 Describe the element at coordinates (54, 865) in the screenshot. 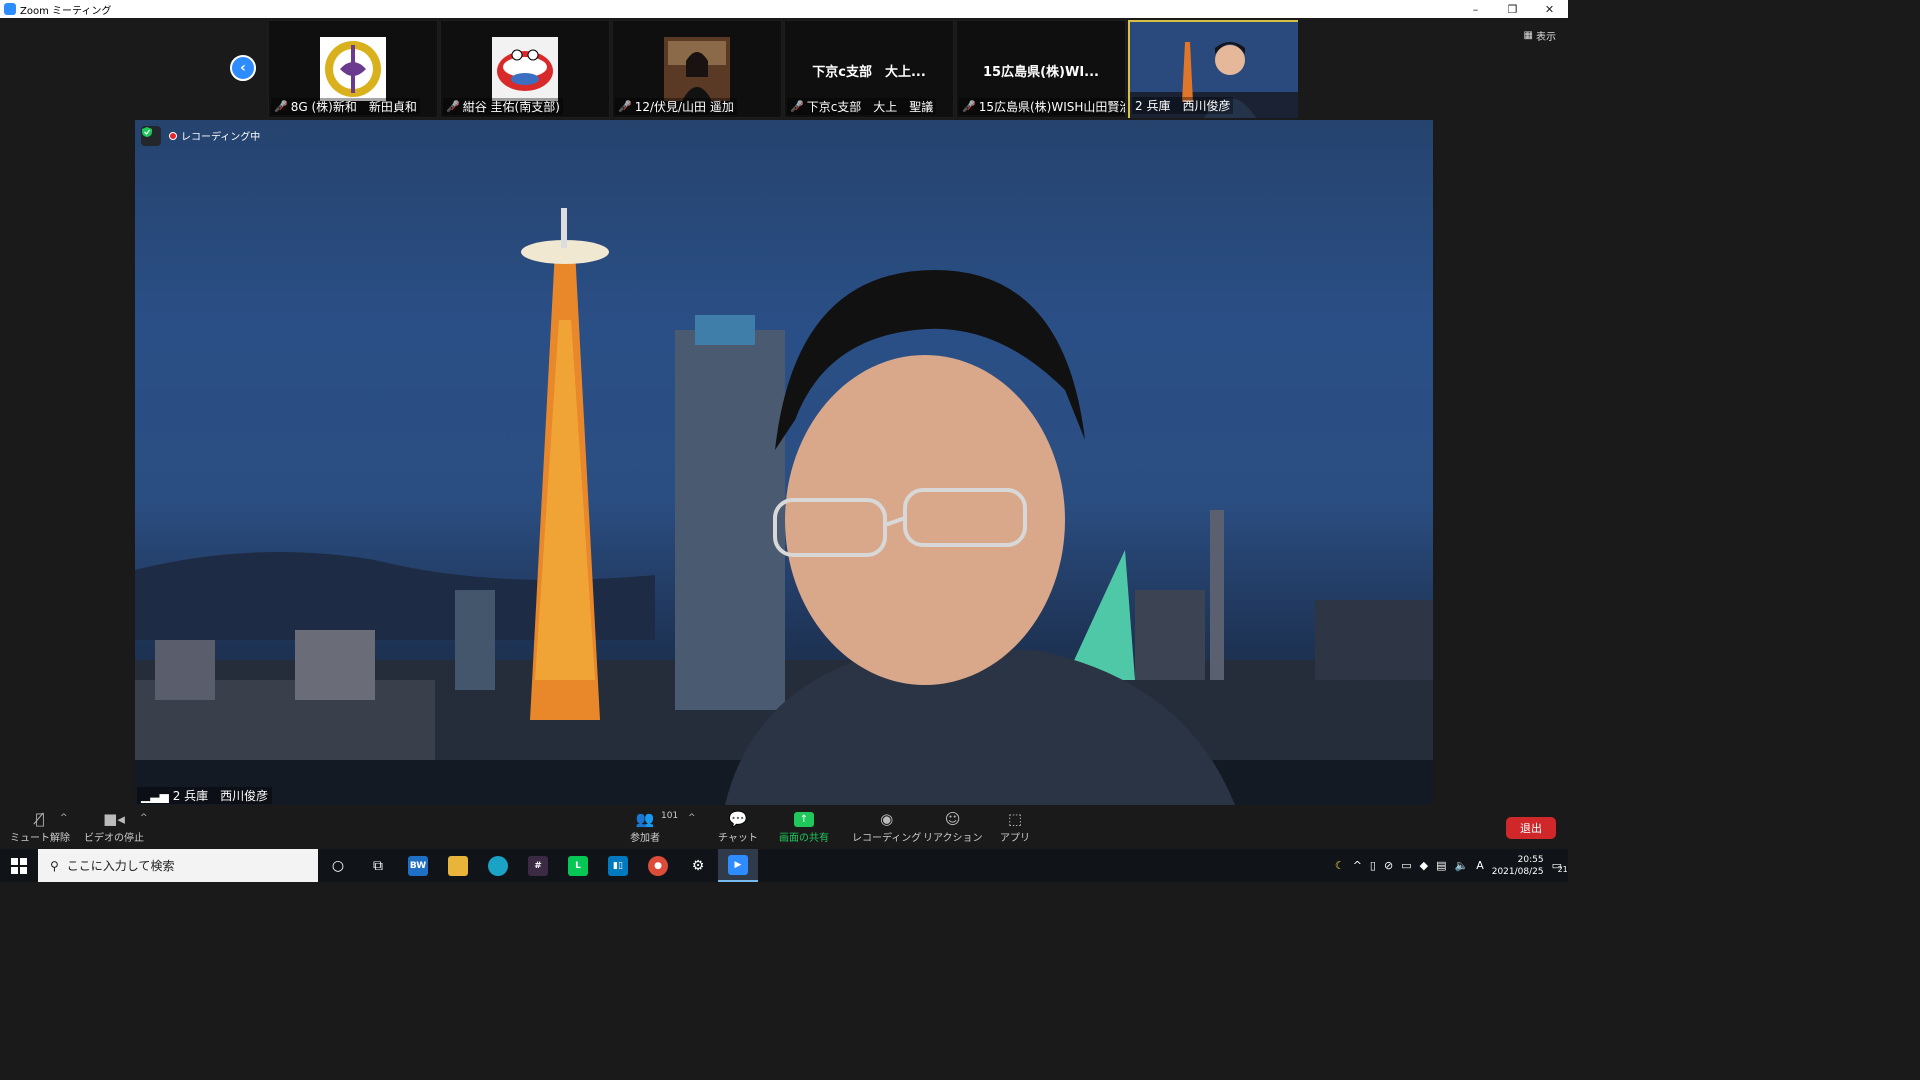

I see `search-icon: ⚲` at that location.